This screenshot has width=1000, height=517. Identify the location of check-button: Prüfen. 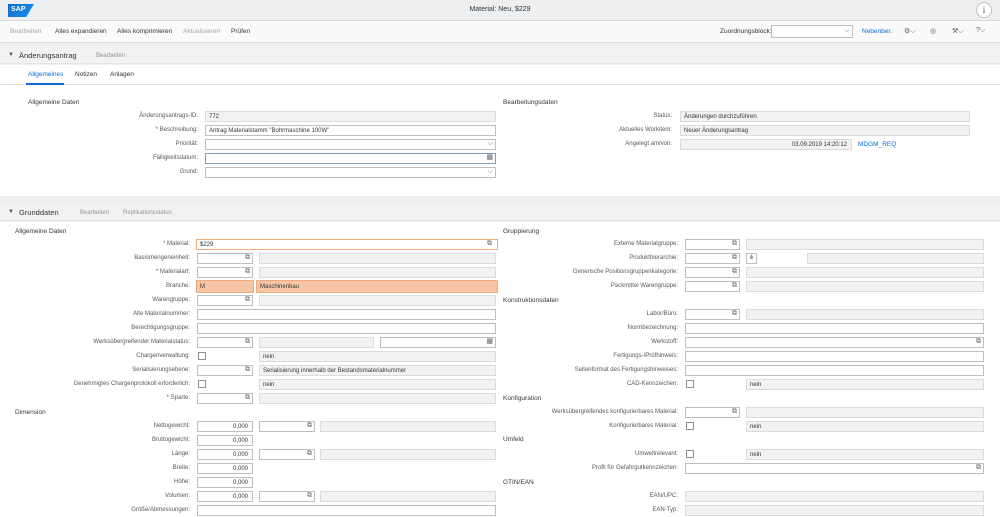
(240, 31).